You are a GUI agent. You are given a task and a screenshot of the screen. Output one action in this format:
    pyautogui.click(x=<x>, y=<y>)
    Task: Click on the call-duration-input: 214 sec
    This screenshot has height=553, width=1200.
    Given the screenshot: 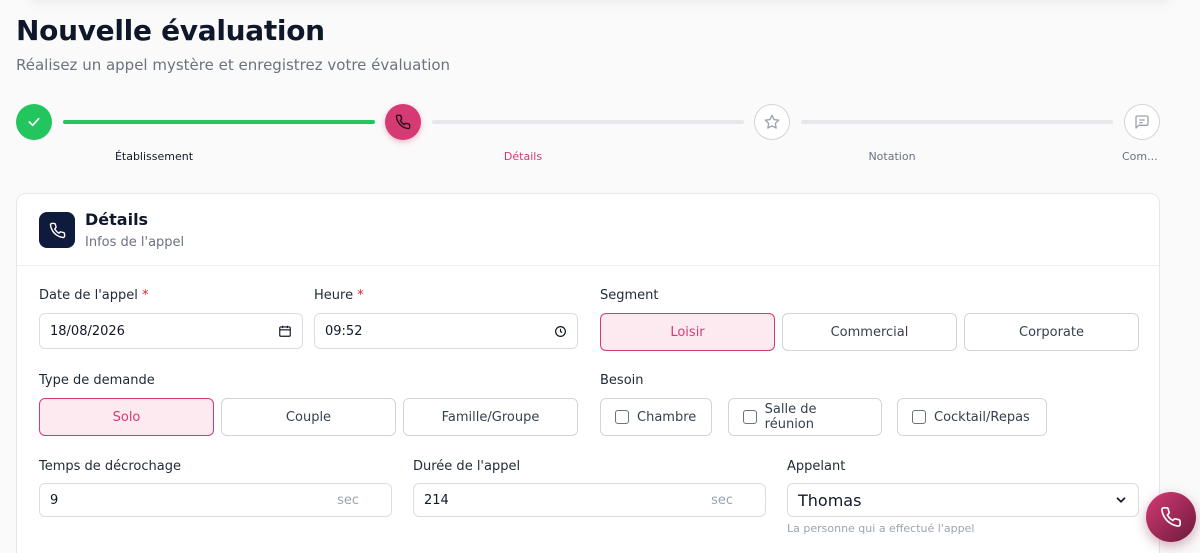 What is the action you would take?
    pyautogui.click(x=589, y=500)
    